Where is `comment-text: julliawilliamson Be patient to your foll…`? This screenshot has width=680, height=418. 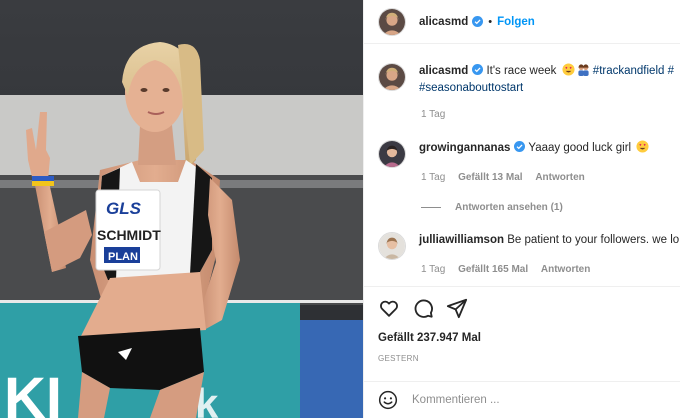
comment-text: julliawilliamson Be patient to your foll… is located at coordinates (549, 240).